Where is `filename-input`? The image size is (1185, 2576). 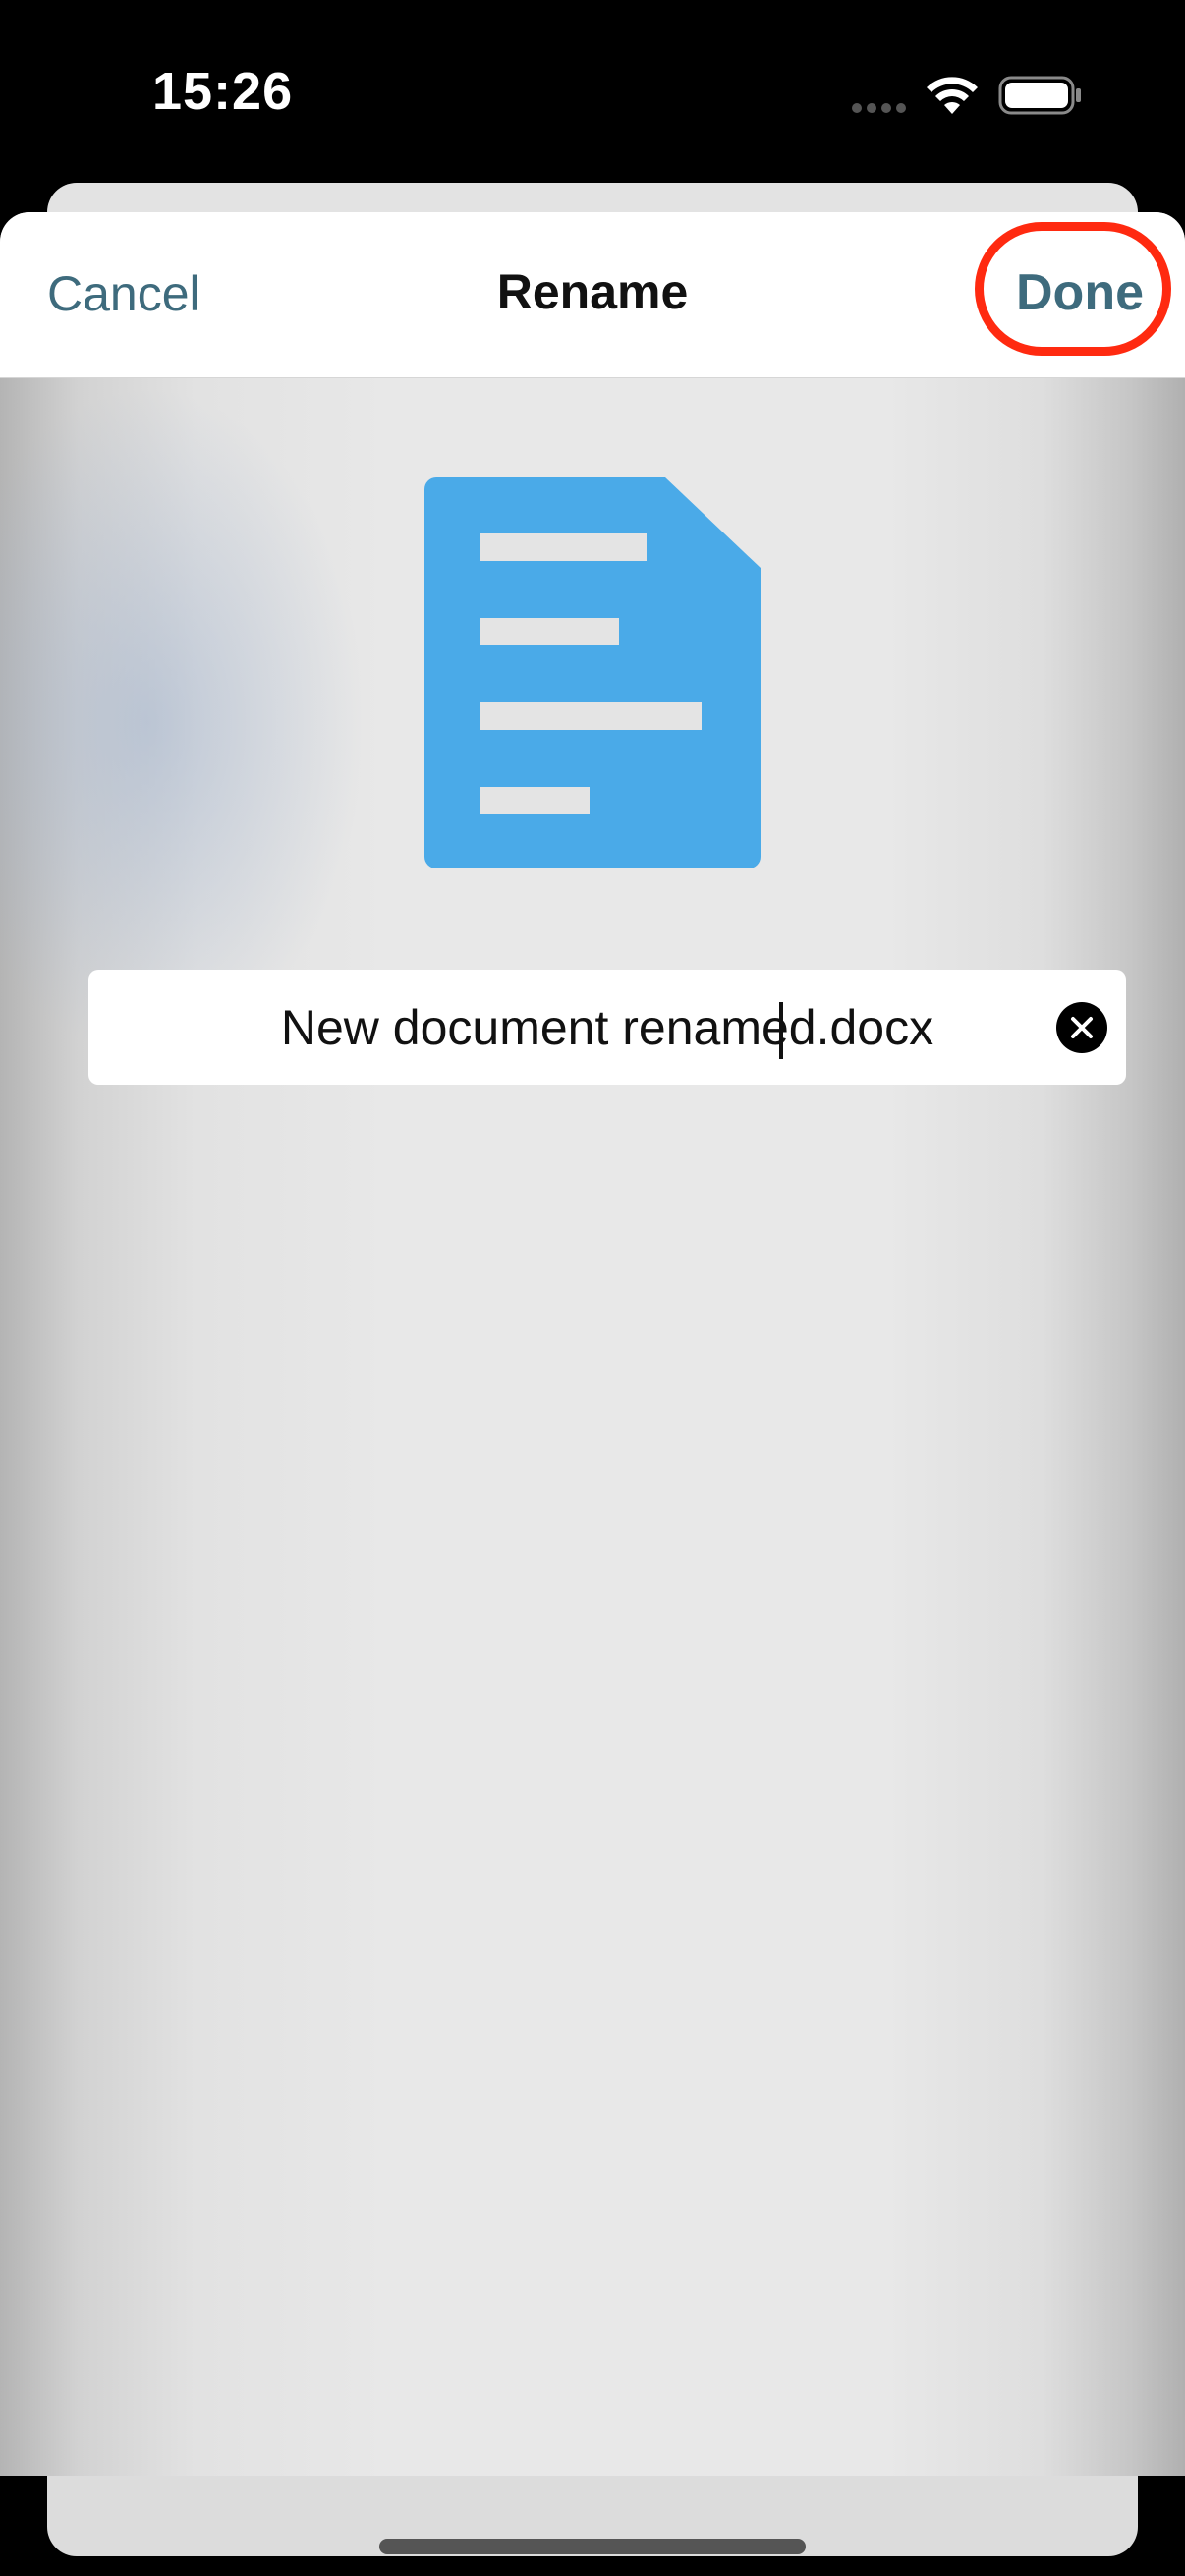
filename-input is located at coordinates (607, 1027).